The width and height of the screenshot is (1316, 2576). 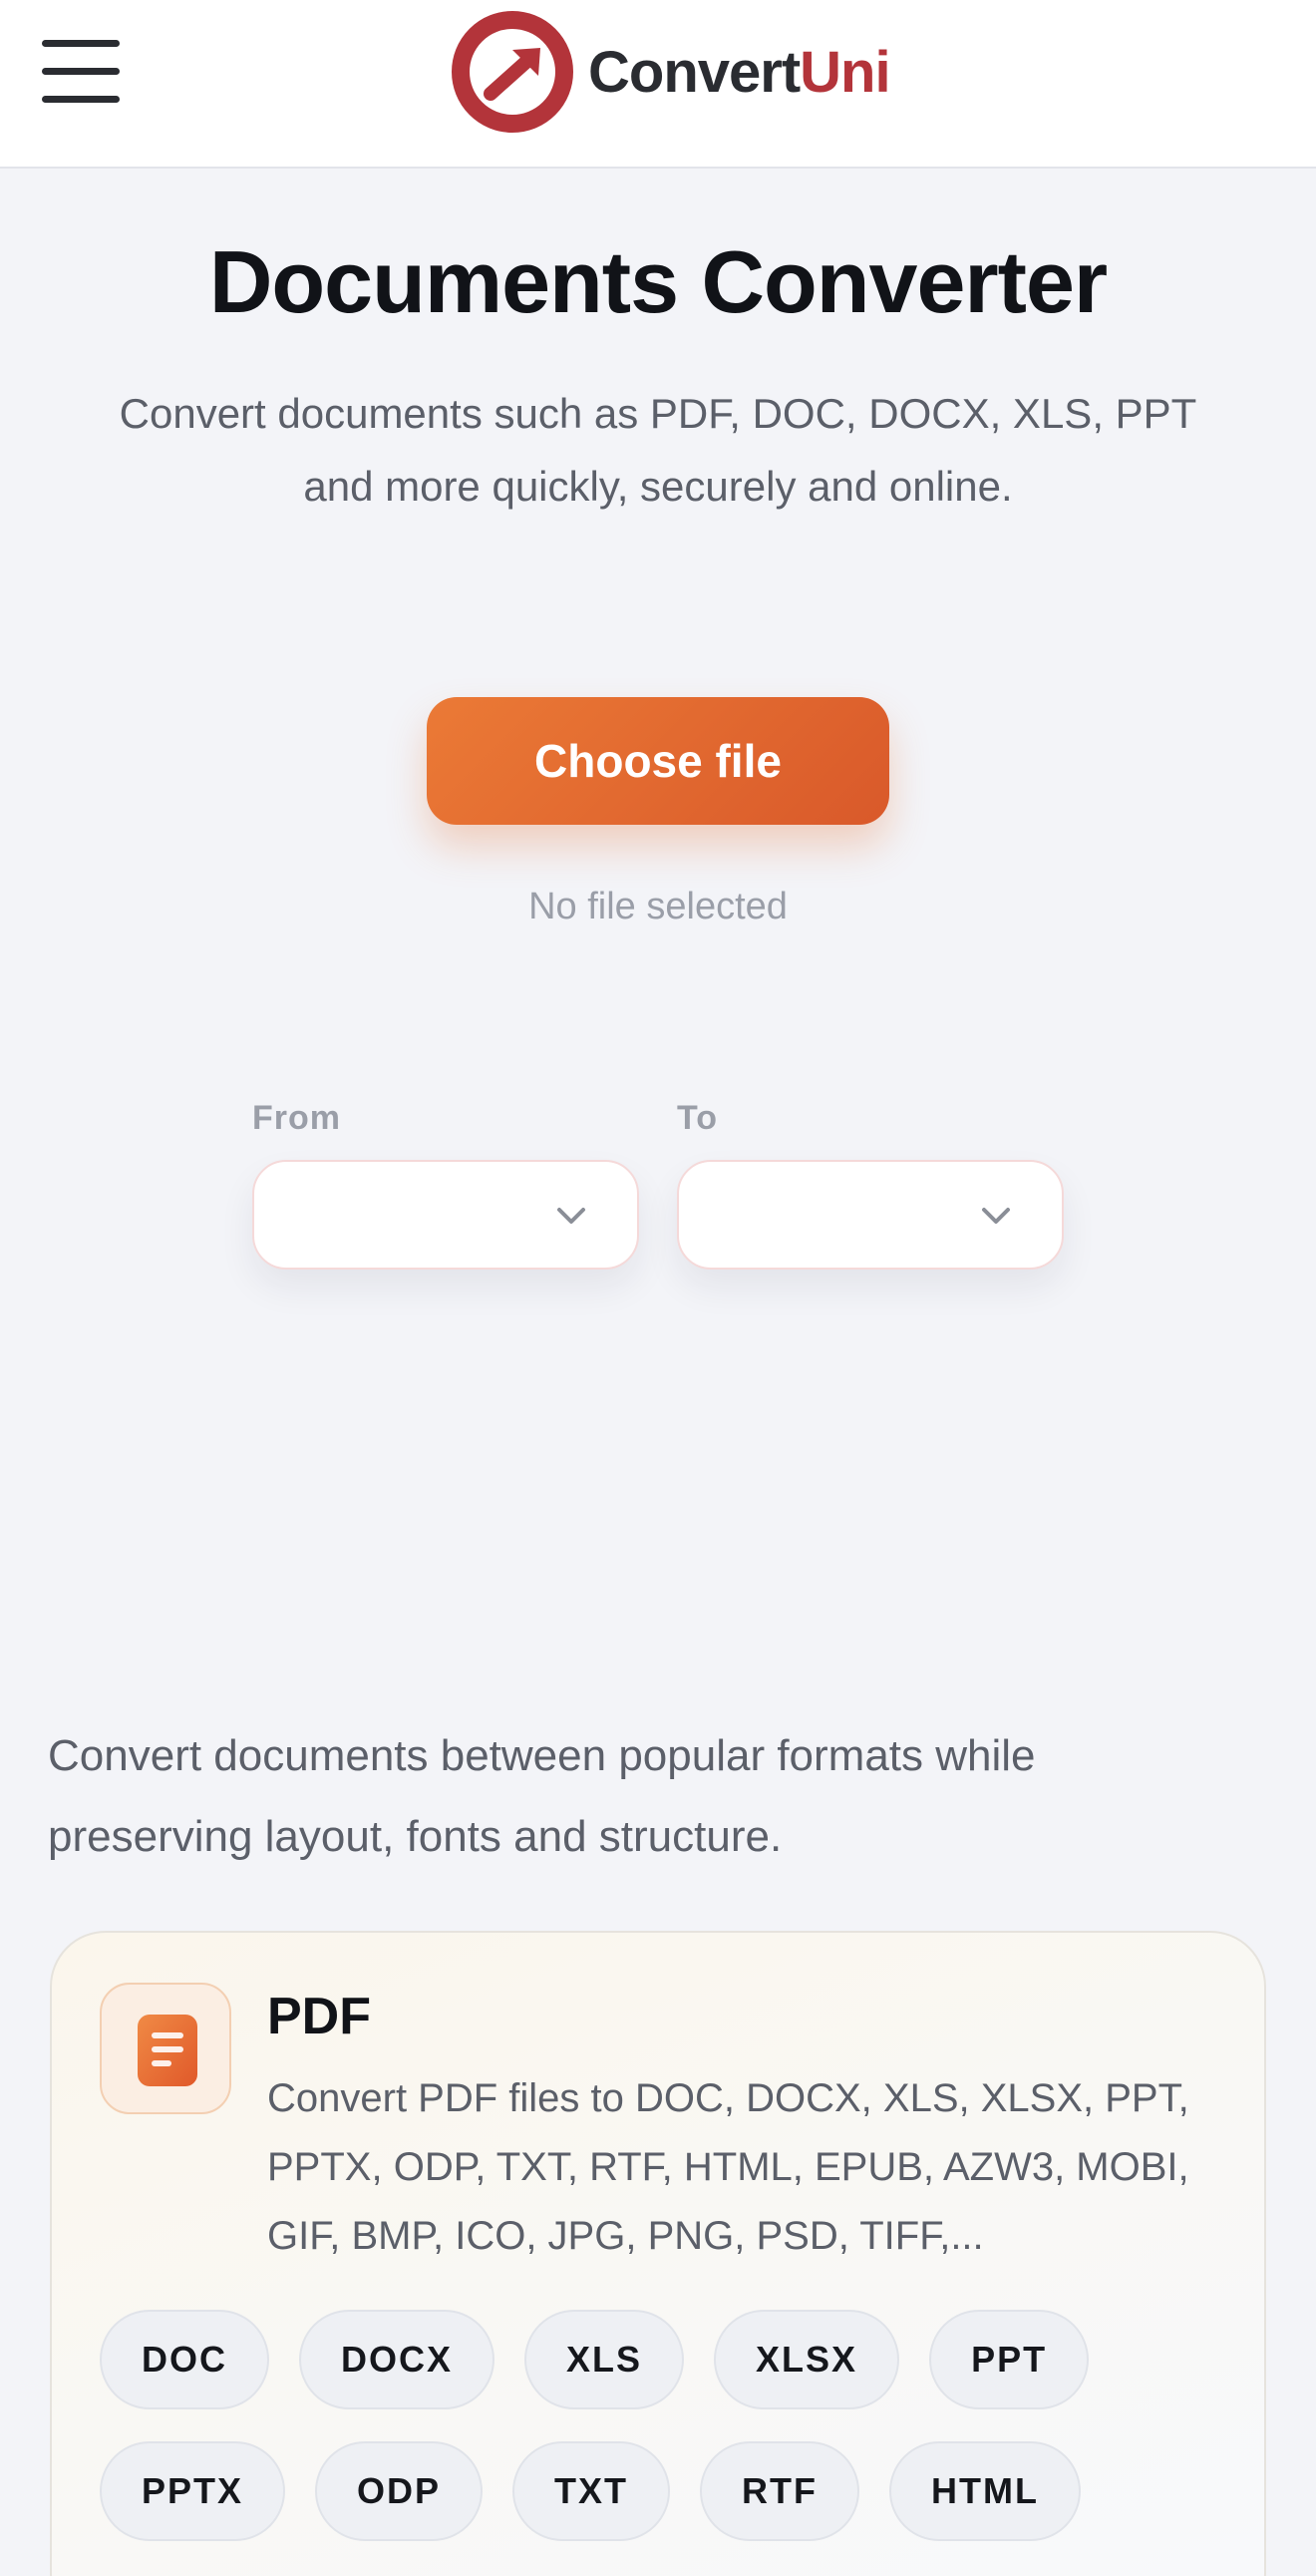 What do you see at coordinates (591, 2491) in the screenshot?
I see `format-chip-txt: TXT` at bounding box center [591, 2491].